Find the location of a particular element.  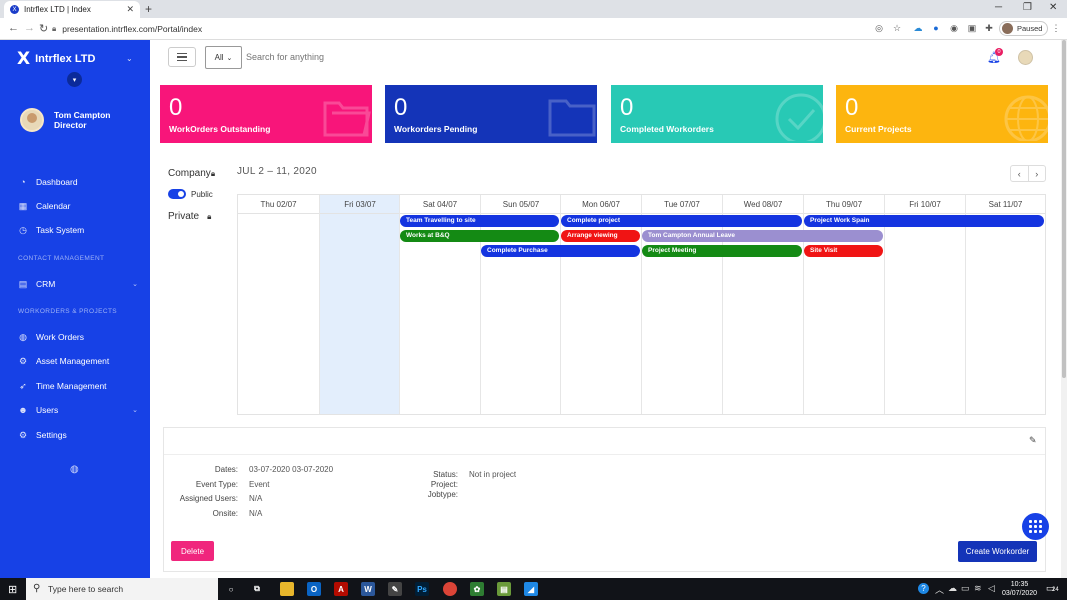

delete-button: Delete is located at coordinates (192, 551).